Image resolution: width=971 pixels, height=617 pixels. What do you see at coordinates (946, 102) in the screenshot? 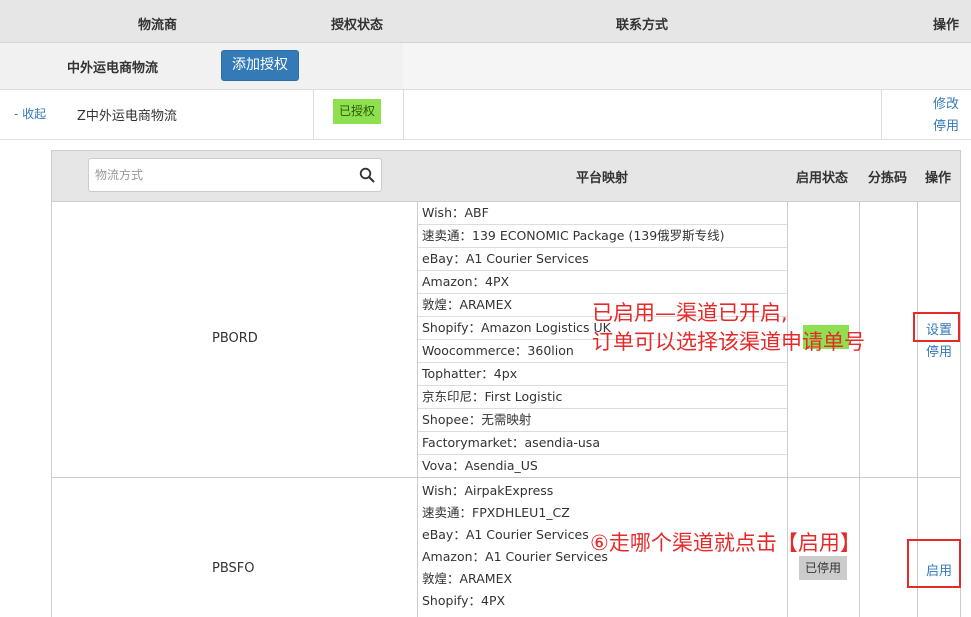
I see `modify-provider-link: 修改` at bounding box center [946, 102].